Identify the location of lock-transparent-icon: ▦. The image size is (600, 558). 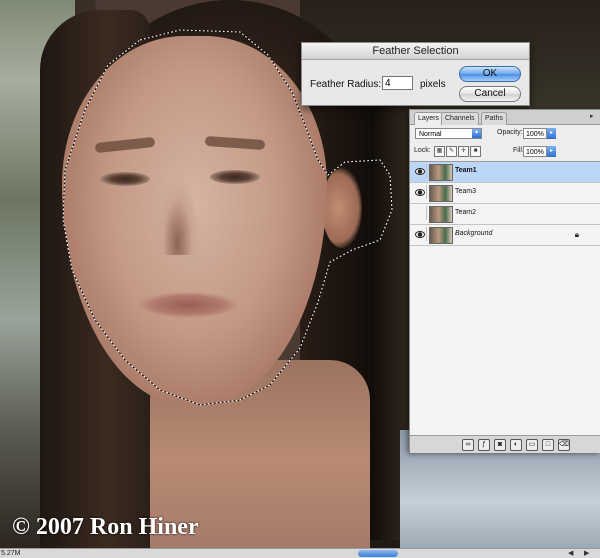
(439, 151).